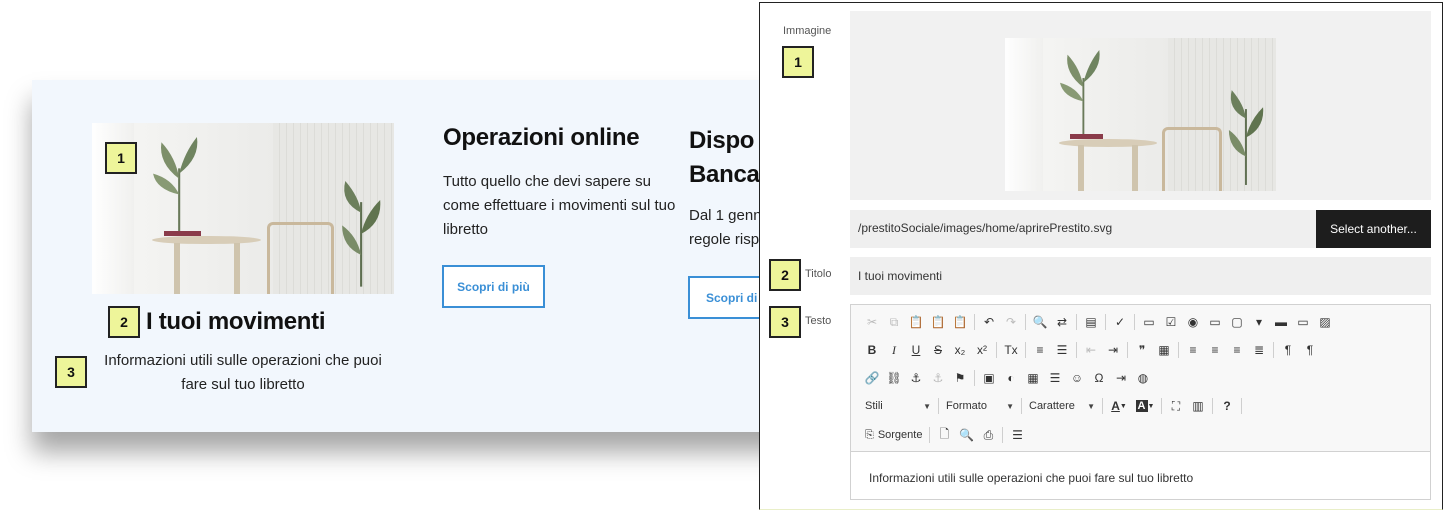  Describe the element at coordinates (1140, 276) in the screenshot. I see `title-input: I tuoi movimenti` at that location.